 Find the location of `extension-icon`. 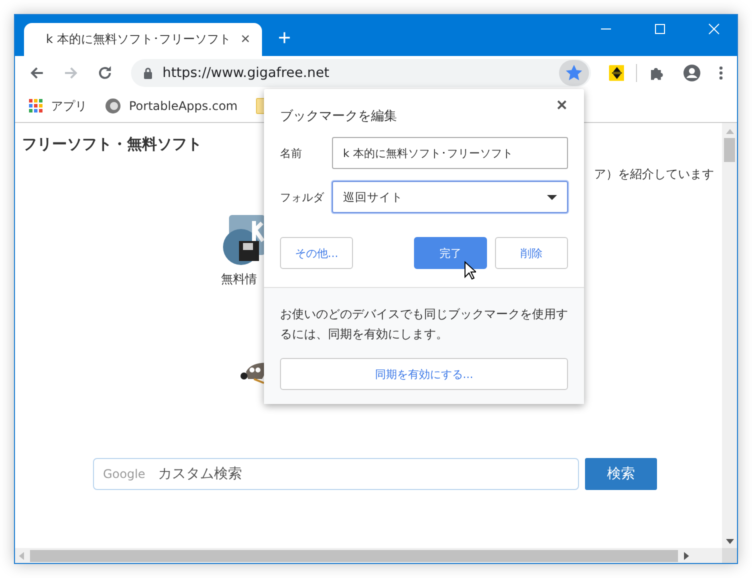

extension-icon is located at coordinates (616, 73).